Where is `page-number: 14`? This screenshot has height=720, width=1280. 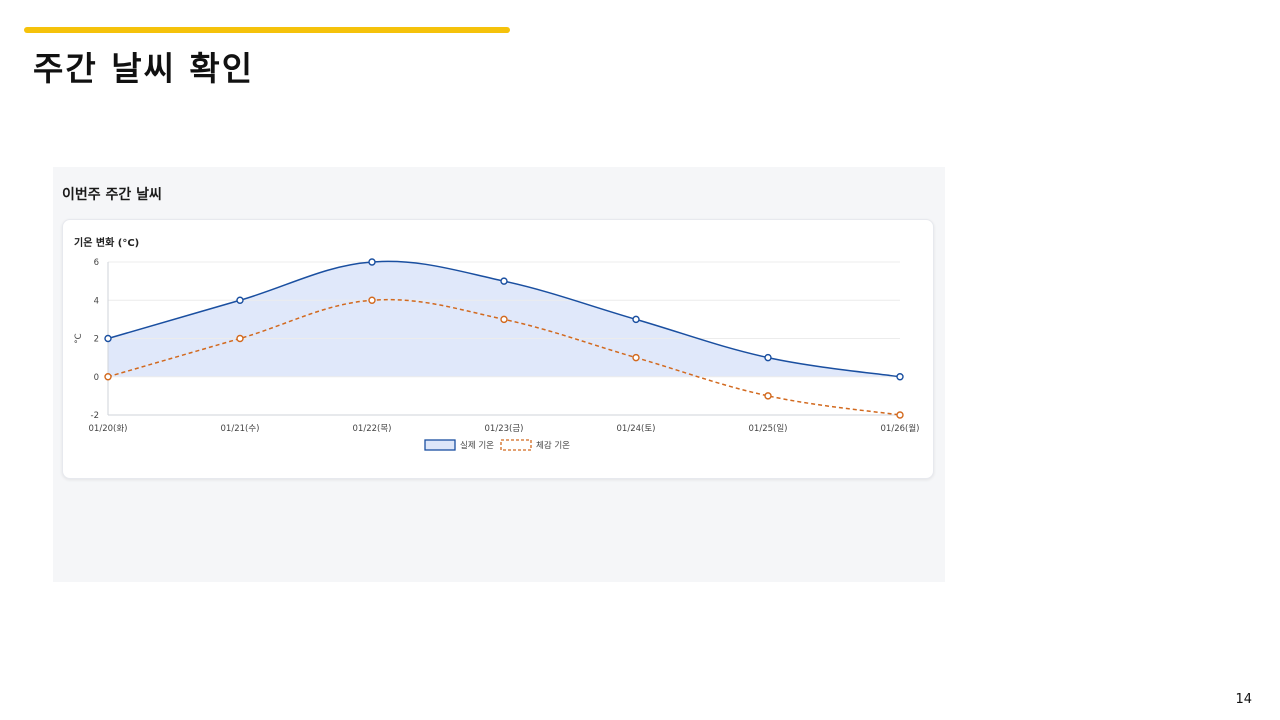
page-number: 14 is located at coordinates (1243, 699).